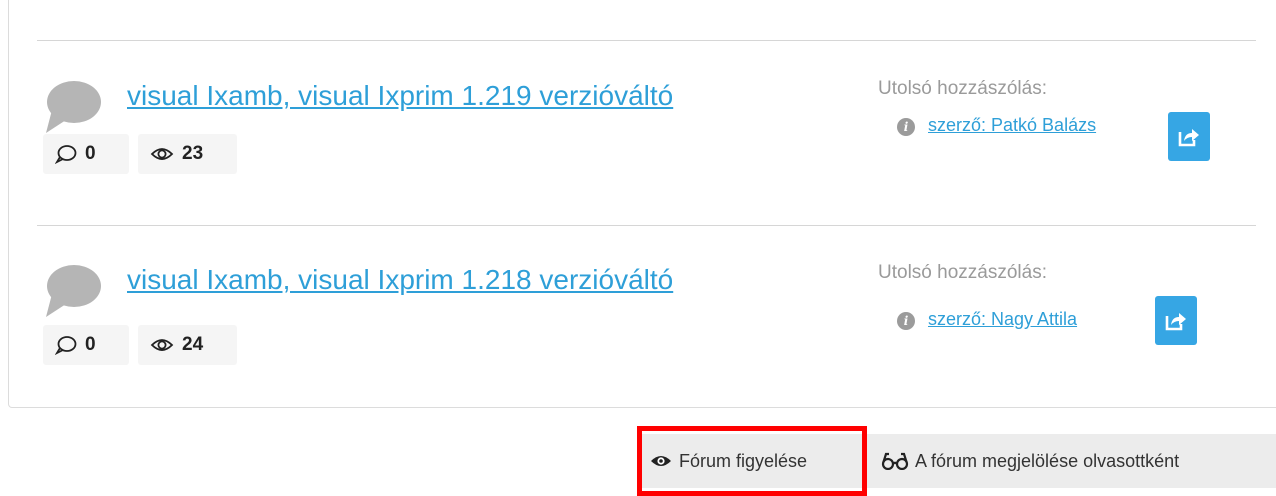 Image resolution: width=1276 pixels, height=496 pixels. I want to click on glasses-icon, so click(895, 461).